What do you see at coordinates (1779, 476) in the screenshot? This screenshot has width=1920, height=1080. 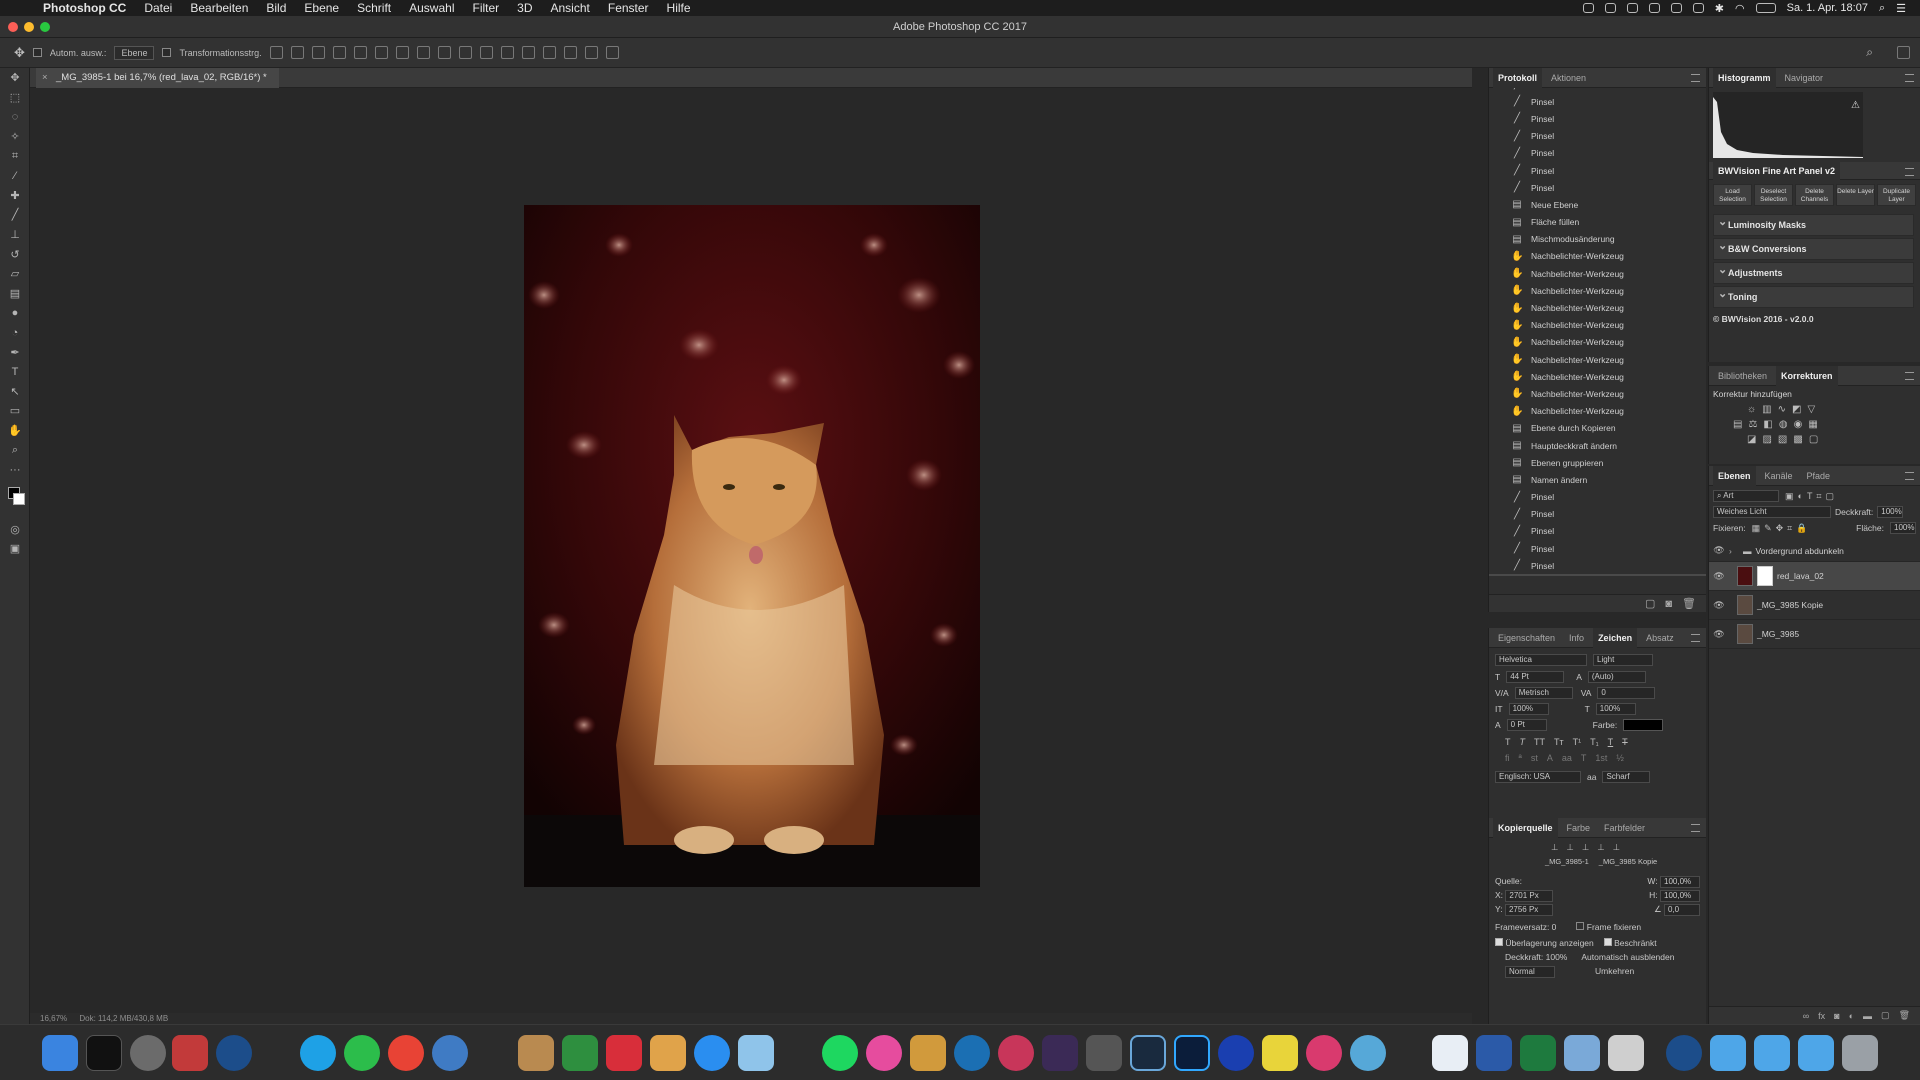 I see `tab-kanaele: Kanäle` at bounding box center [1779, 476].